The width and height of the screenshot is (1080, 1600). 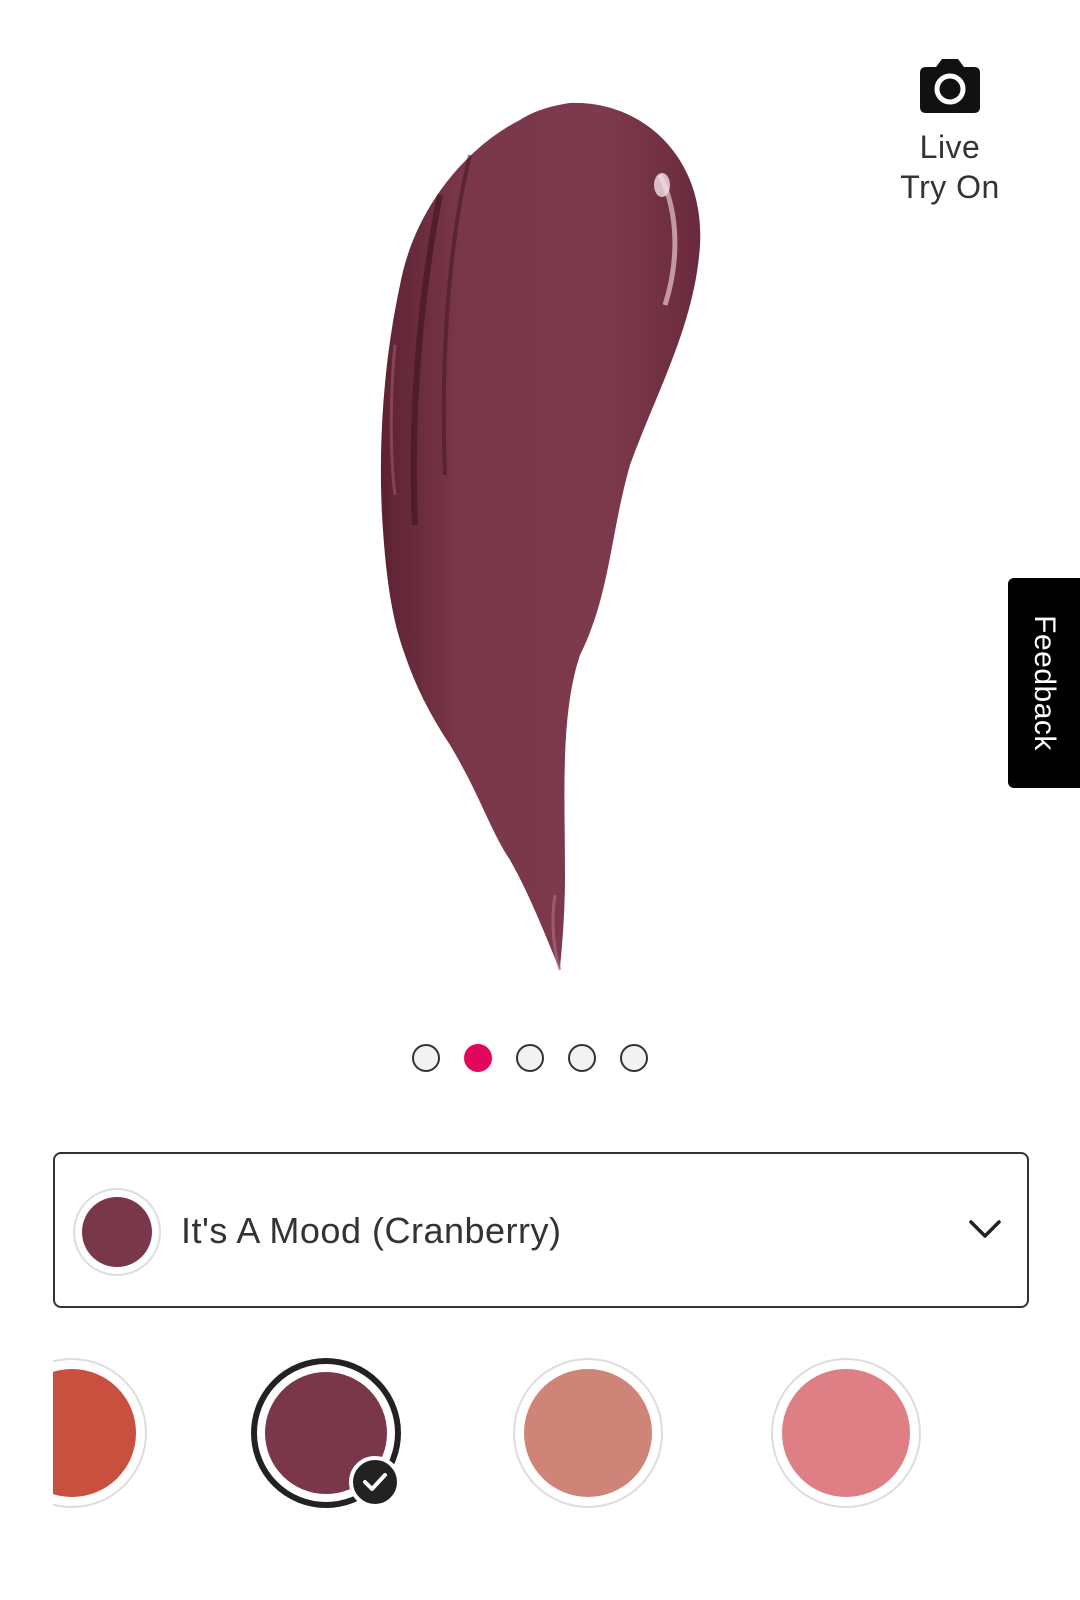 I want to click on live-try-on-line1: Live, so click(x=950, y=147).